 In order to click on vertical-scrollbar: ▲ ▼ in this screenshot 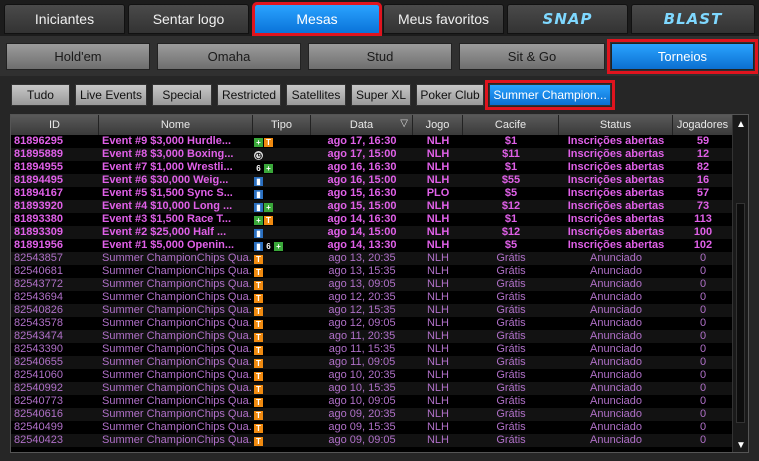, I will do `click(740, 283)`.